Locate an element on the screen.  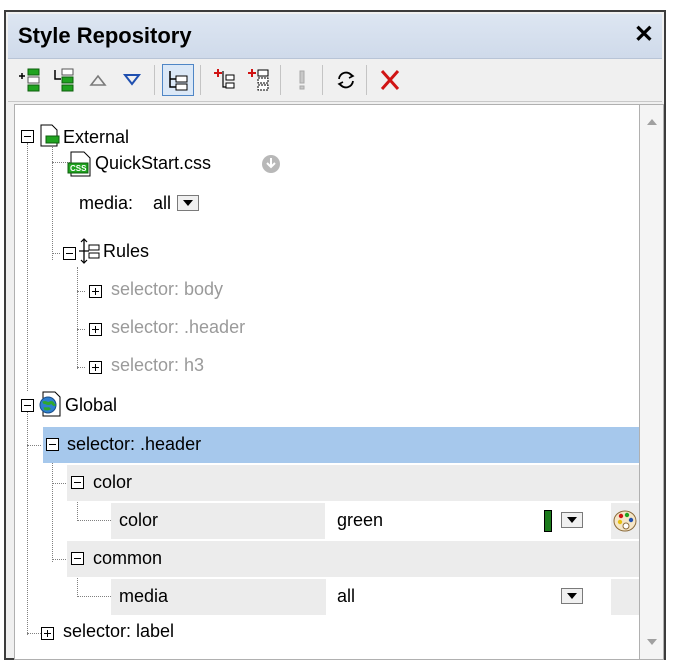
move-down-button is located at coordinates (132, 80).